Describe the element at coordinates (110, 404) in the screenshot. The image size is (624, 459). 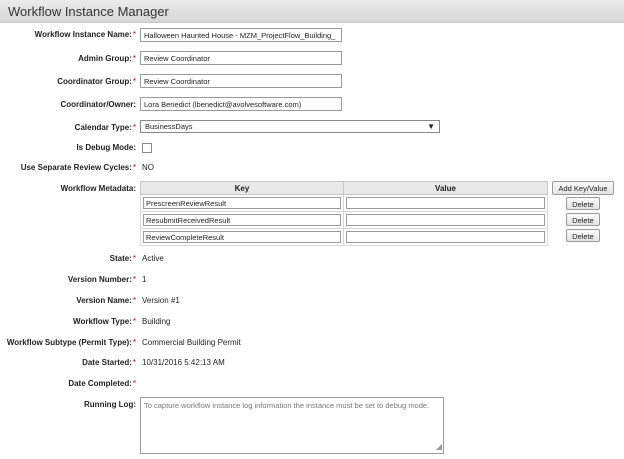
I see `running-log-label: Running Log:` at that location.